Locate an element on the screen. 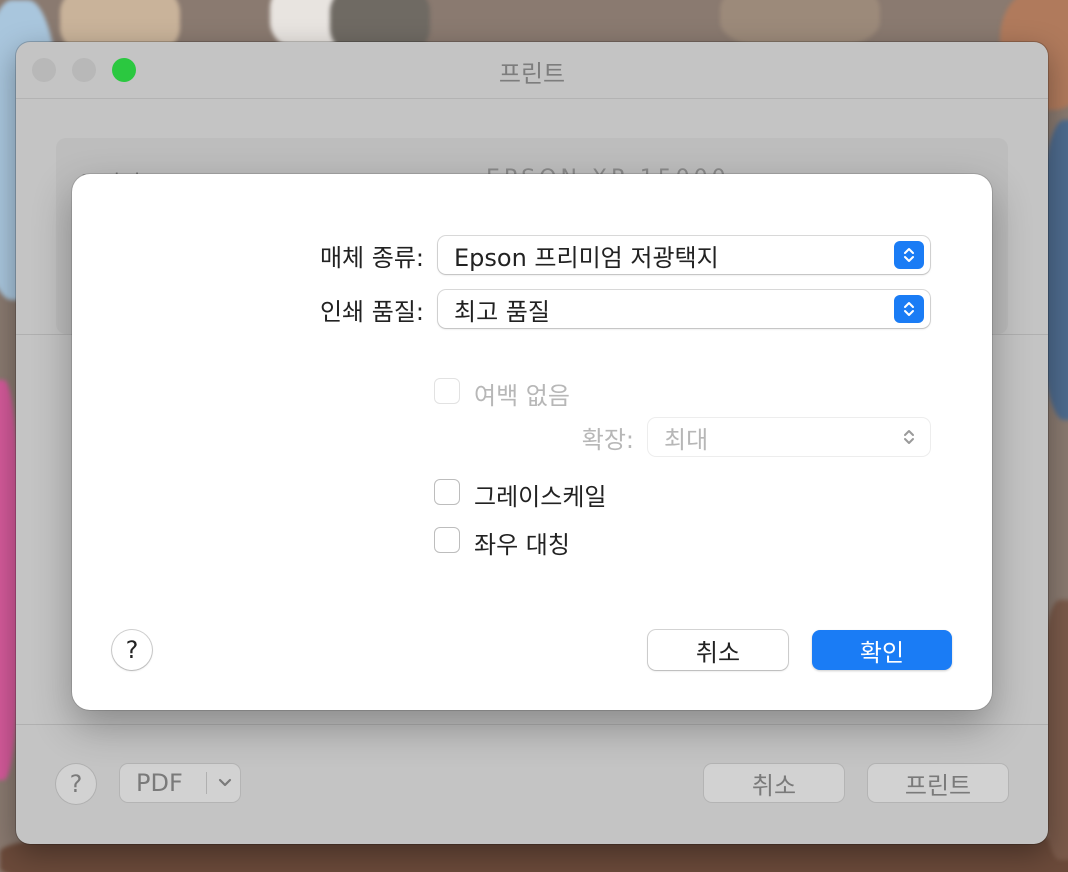 The image size is (1068, 872). chevron-down-icon is located at coordinates (225, 783).